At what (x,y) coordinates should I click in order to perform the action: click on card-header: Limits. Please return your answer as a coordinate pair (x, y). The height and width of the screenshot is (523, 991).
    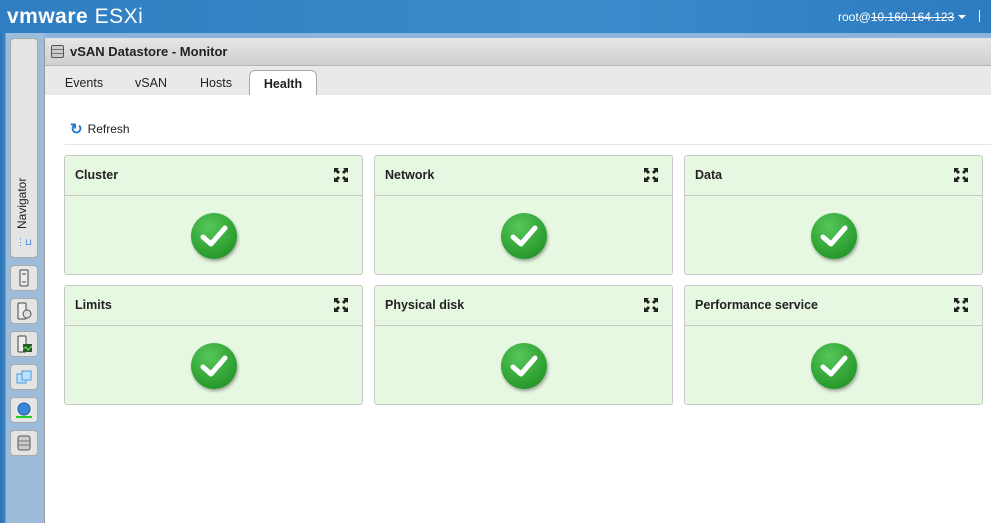
    Looking at the image, I should click on (213, 306).